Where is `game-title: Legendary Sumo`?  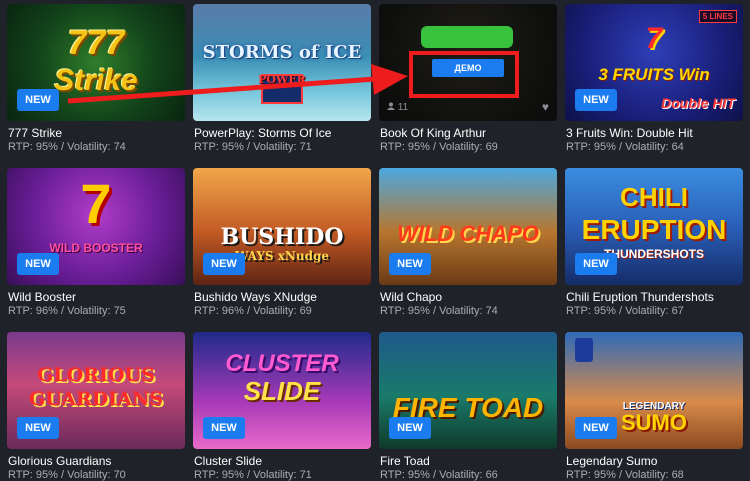
game-title: Legendary Sumo is located at coordinates (611, 461).